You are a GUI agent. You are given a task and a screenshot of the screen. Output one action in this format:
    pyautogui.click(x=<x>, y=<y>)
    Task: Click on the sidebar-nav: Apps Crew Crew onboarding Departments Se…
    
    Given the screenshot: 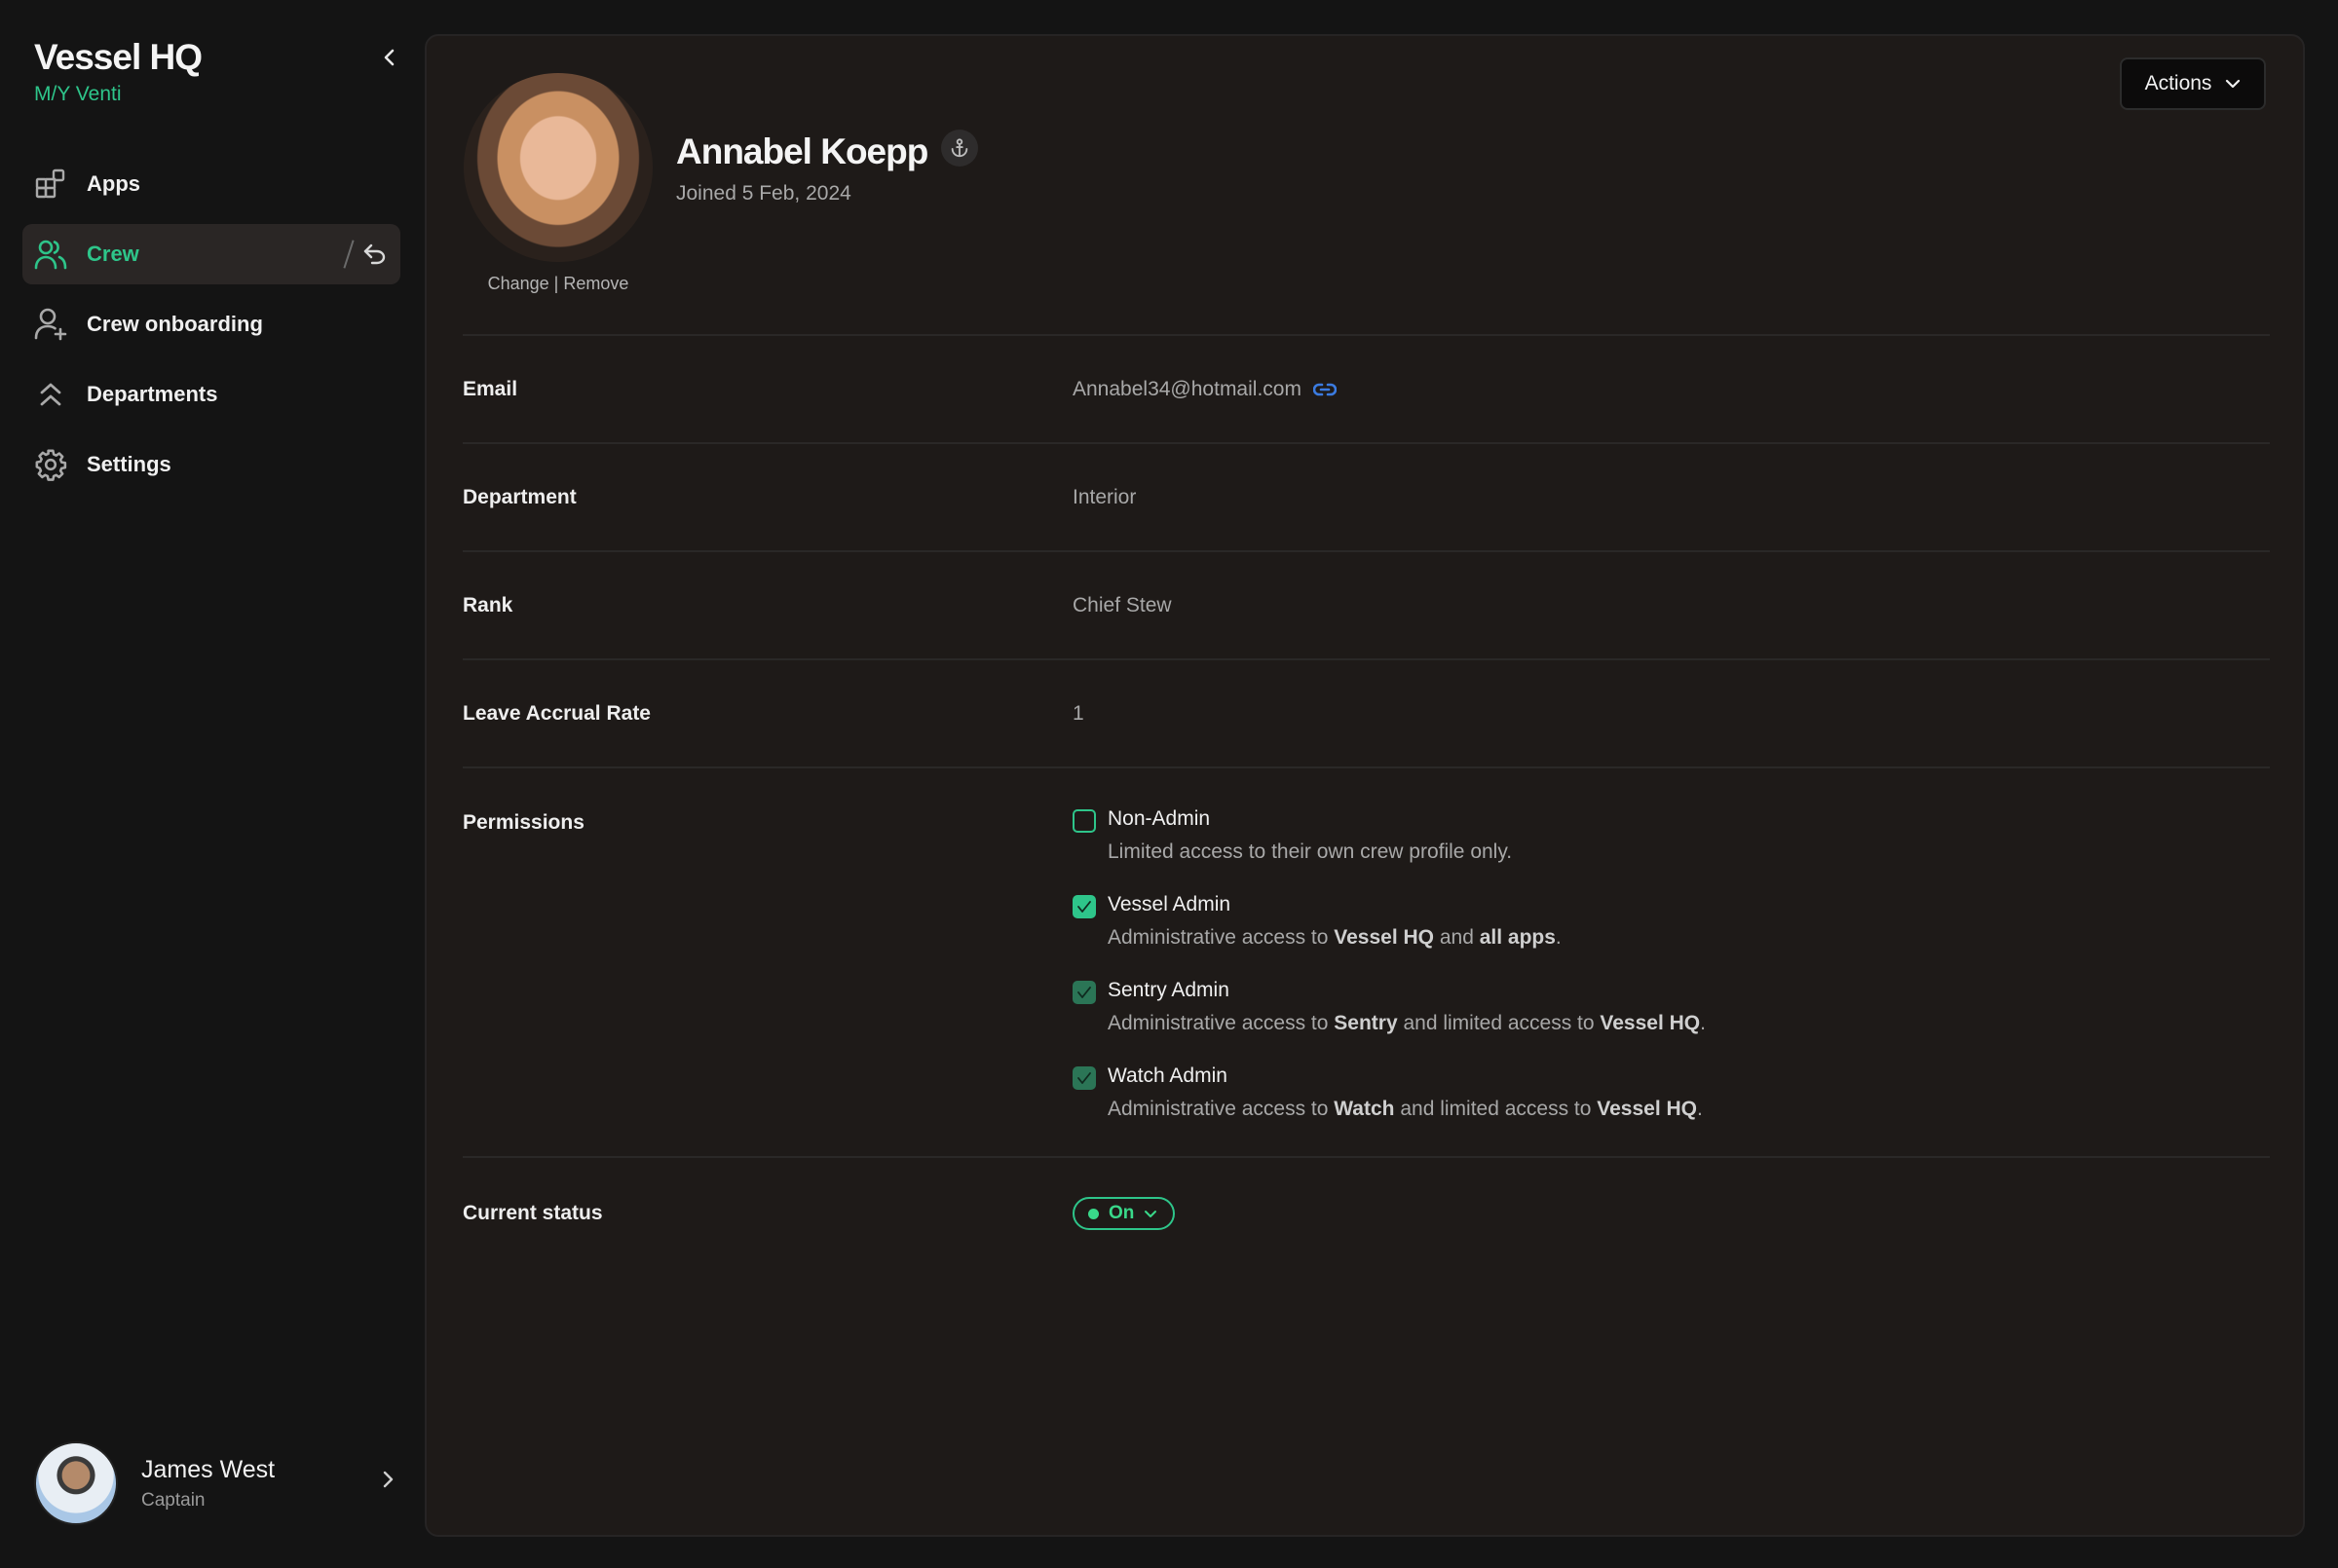 What is the action you would take?
    pyautogui.click(x=211, y=329)
    